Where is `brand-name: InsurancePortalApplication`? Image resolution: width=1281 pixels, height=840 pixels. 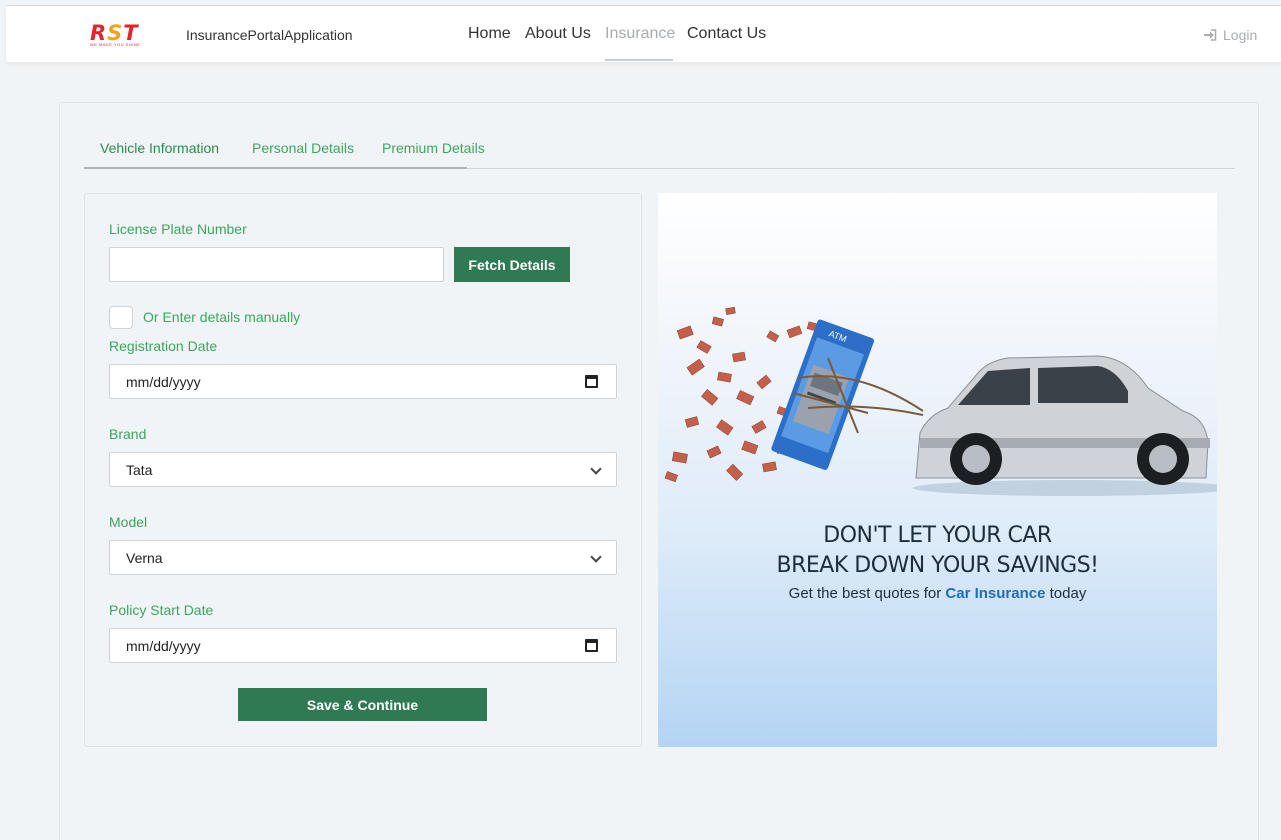 brand-name: InsurancePortalApplication is located at coordinates (269, 35).